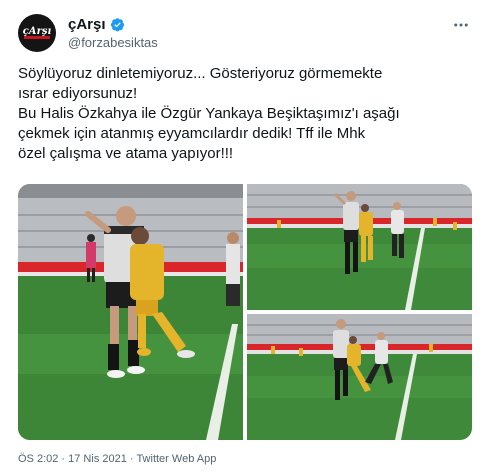 This screenshot has width=488, height=476. Describe the element at coordinates (78, 93) in the screenshot. I see `tweet-text-line: ısrar ediyorsunuz!` at that location.